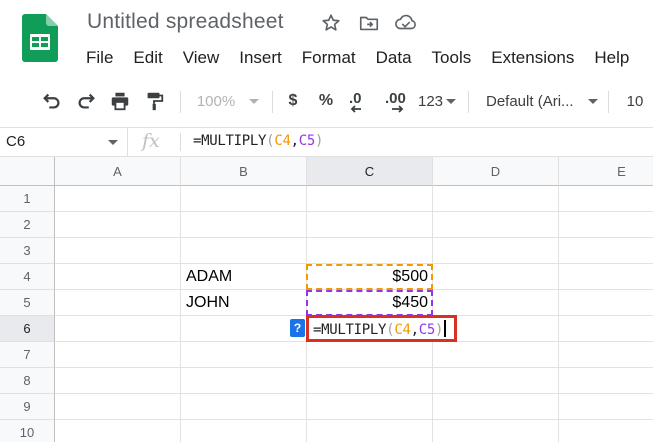 This screenshot has width=653, height=442. I want to click on redo-button, so click(86, 101).